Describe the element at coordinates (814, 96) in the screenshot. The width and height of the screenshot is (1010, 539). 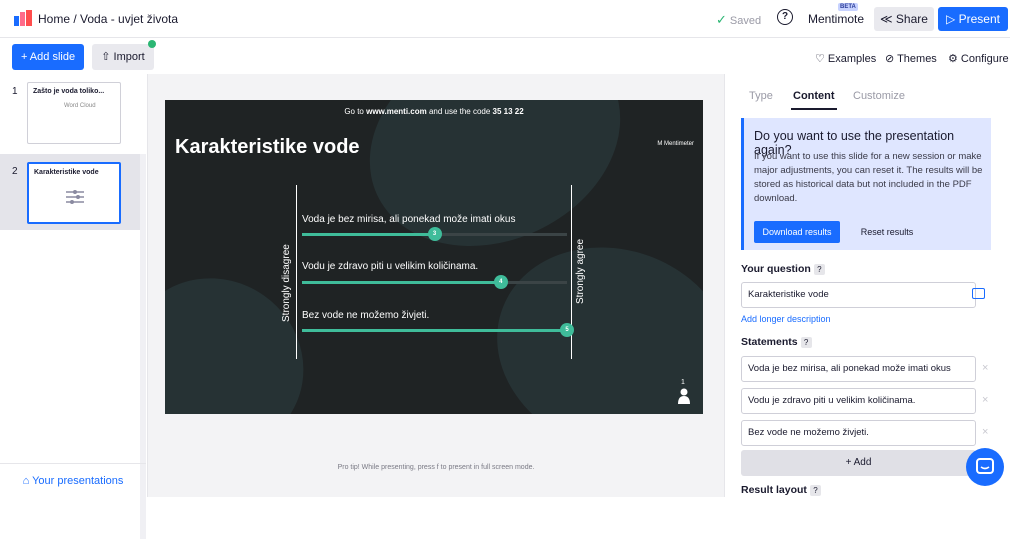
I see `tab-content: Content` at that location.